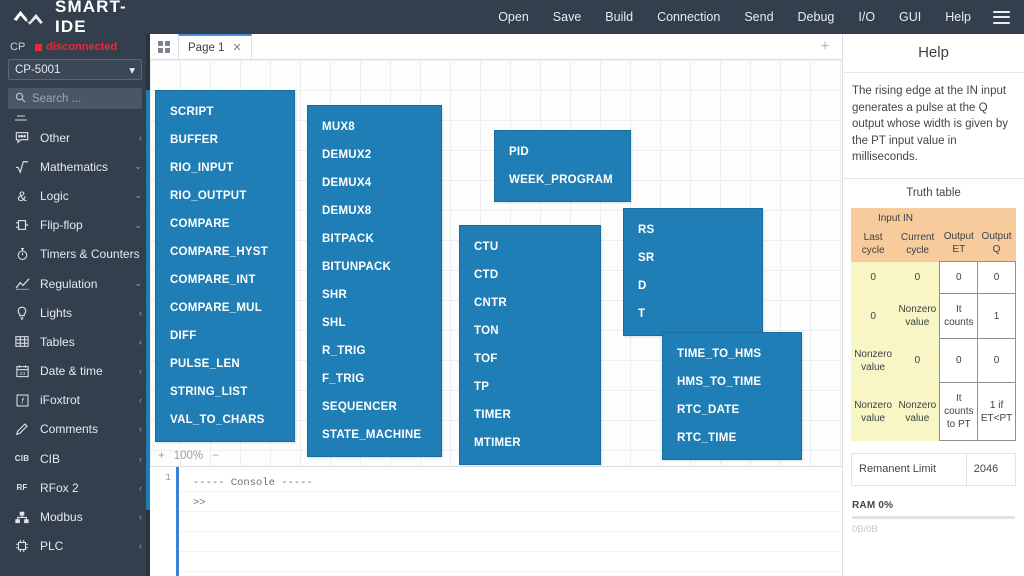  I want to click on block-item: BITPACK, so click(374, 239).